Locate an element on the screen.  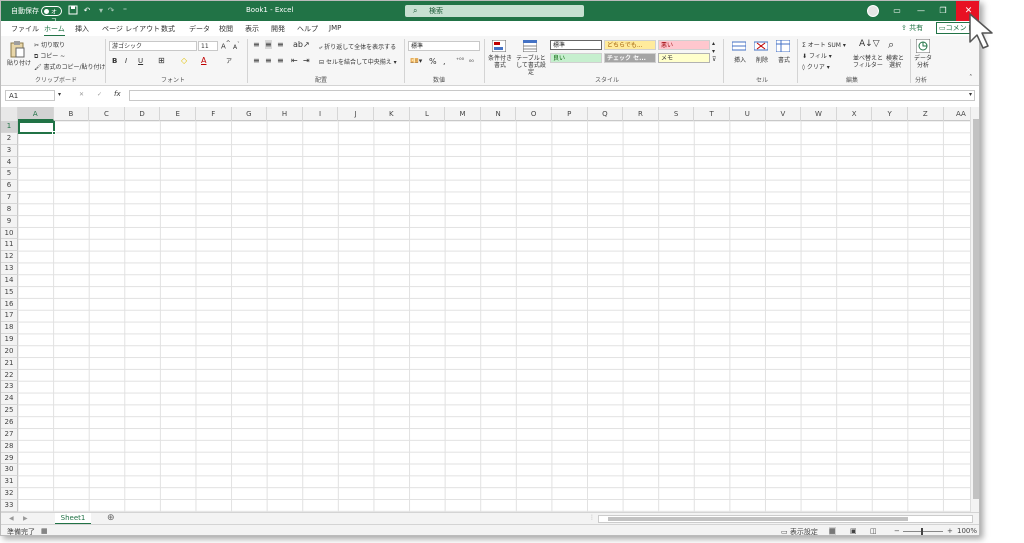
minimize-icon: — is located at coordinates (921, 11).